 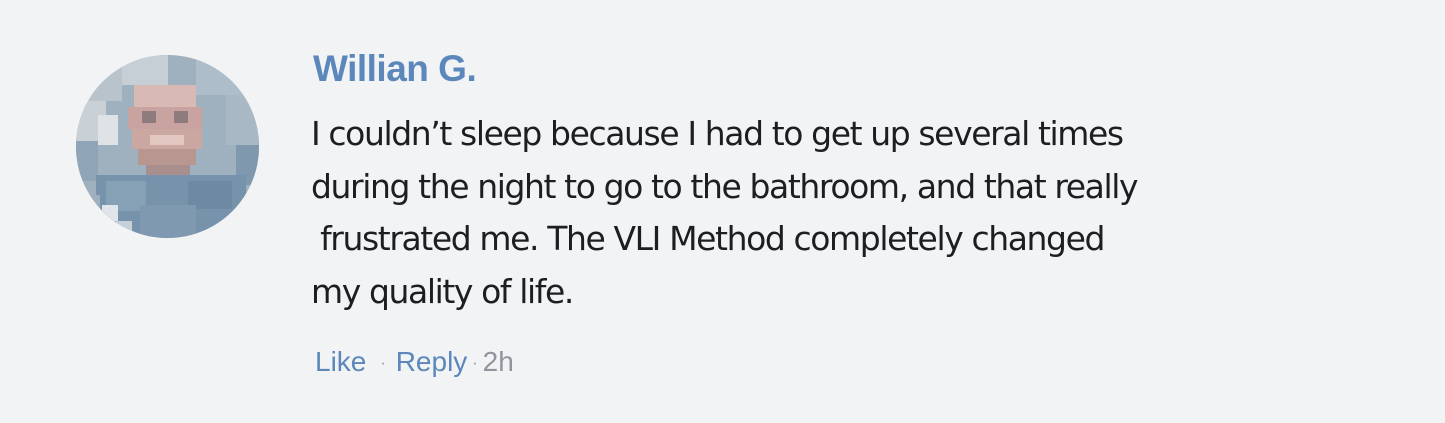 What do you see at coordinates (432, 362) in the screenshot?
I see `reply-button: Reply` at bounding box center [432, 362].